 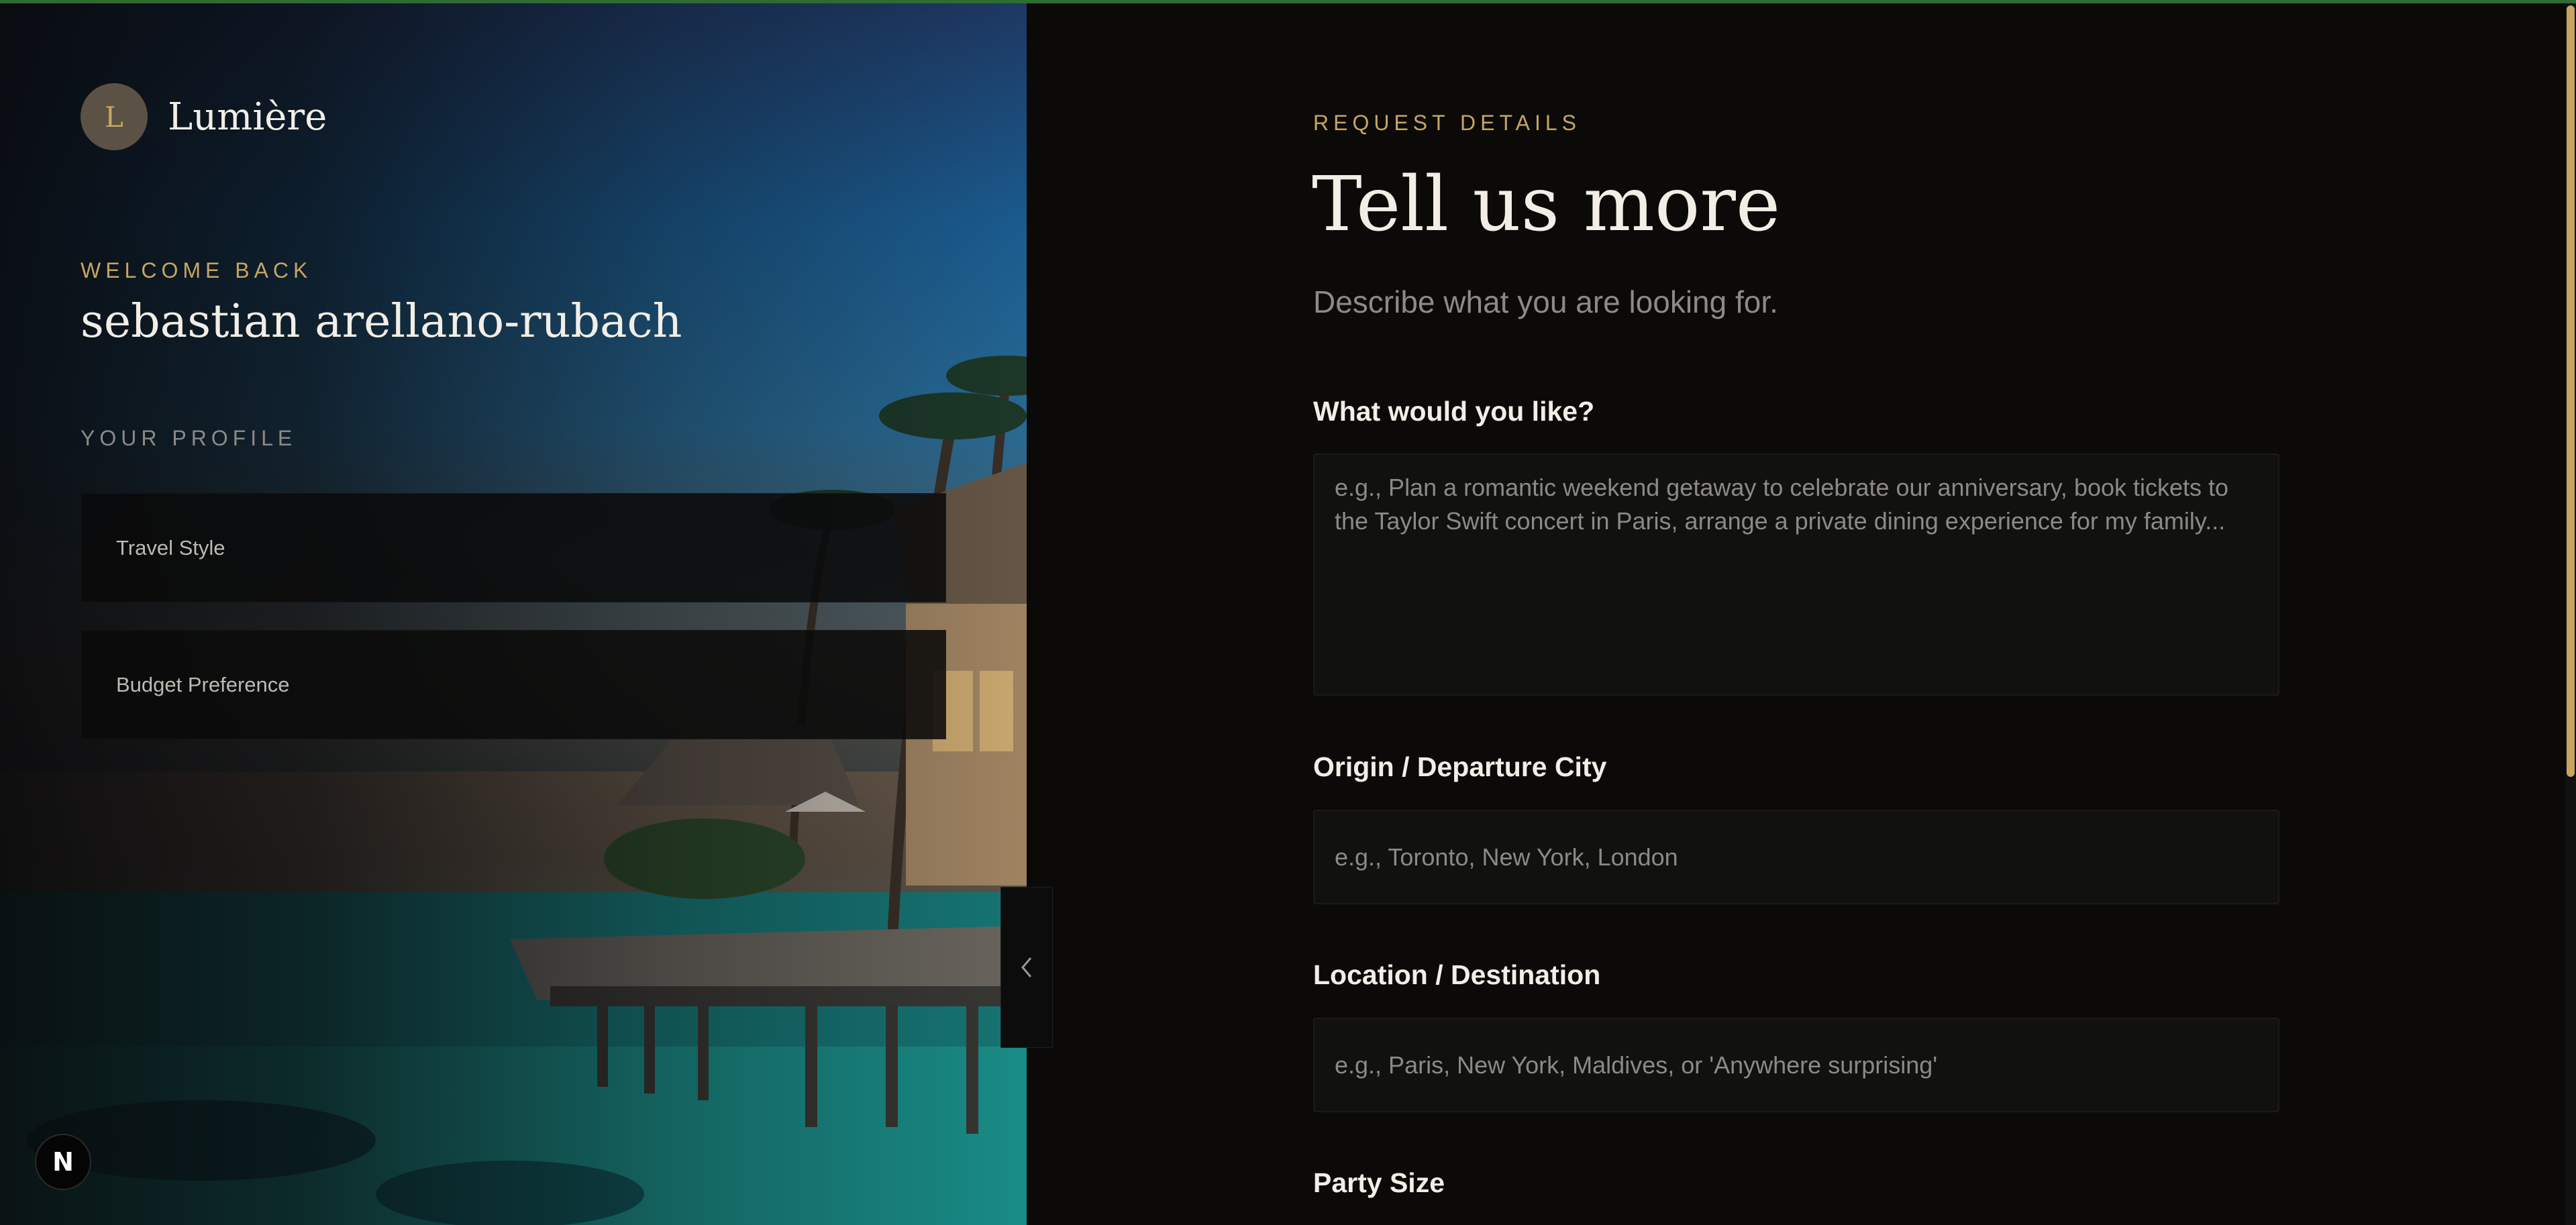 I want to click on brand-logo: L Lumière, so click(x=204, y=116).